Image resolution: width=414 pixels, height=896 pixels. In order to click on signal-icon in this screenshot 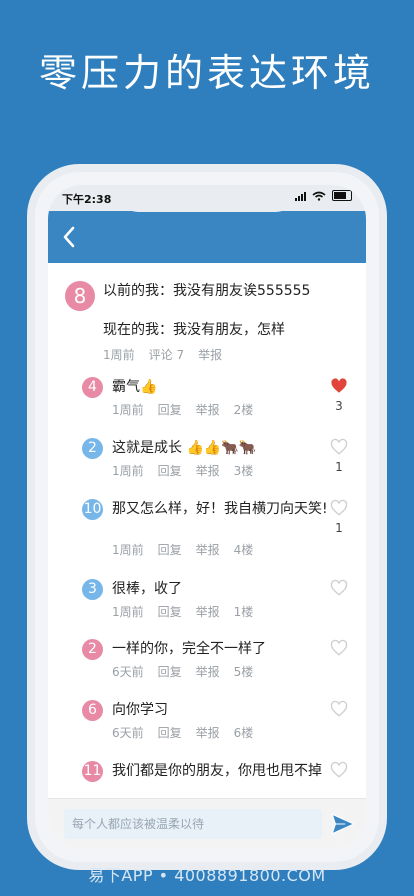, I will do `click(300, 196)`.